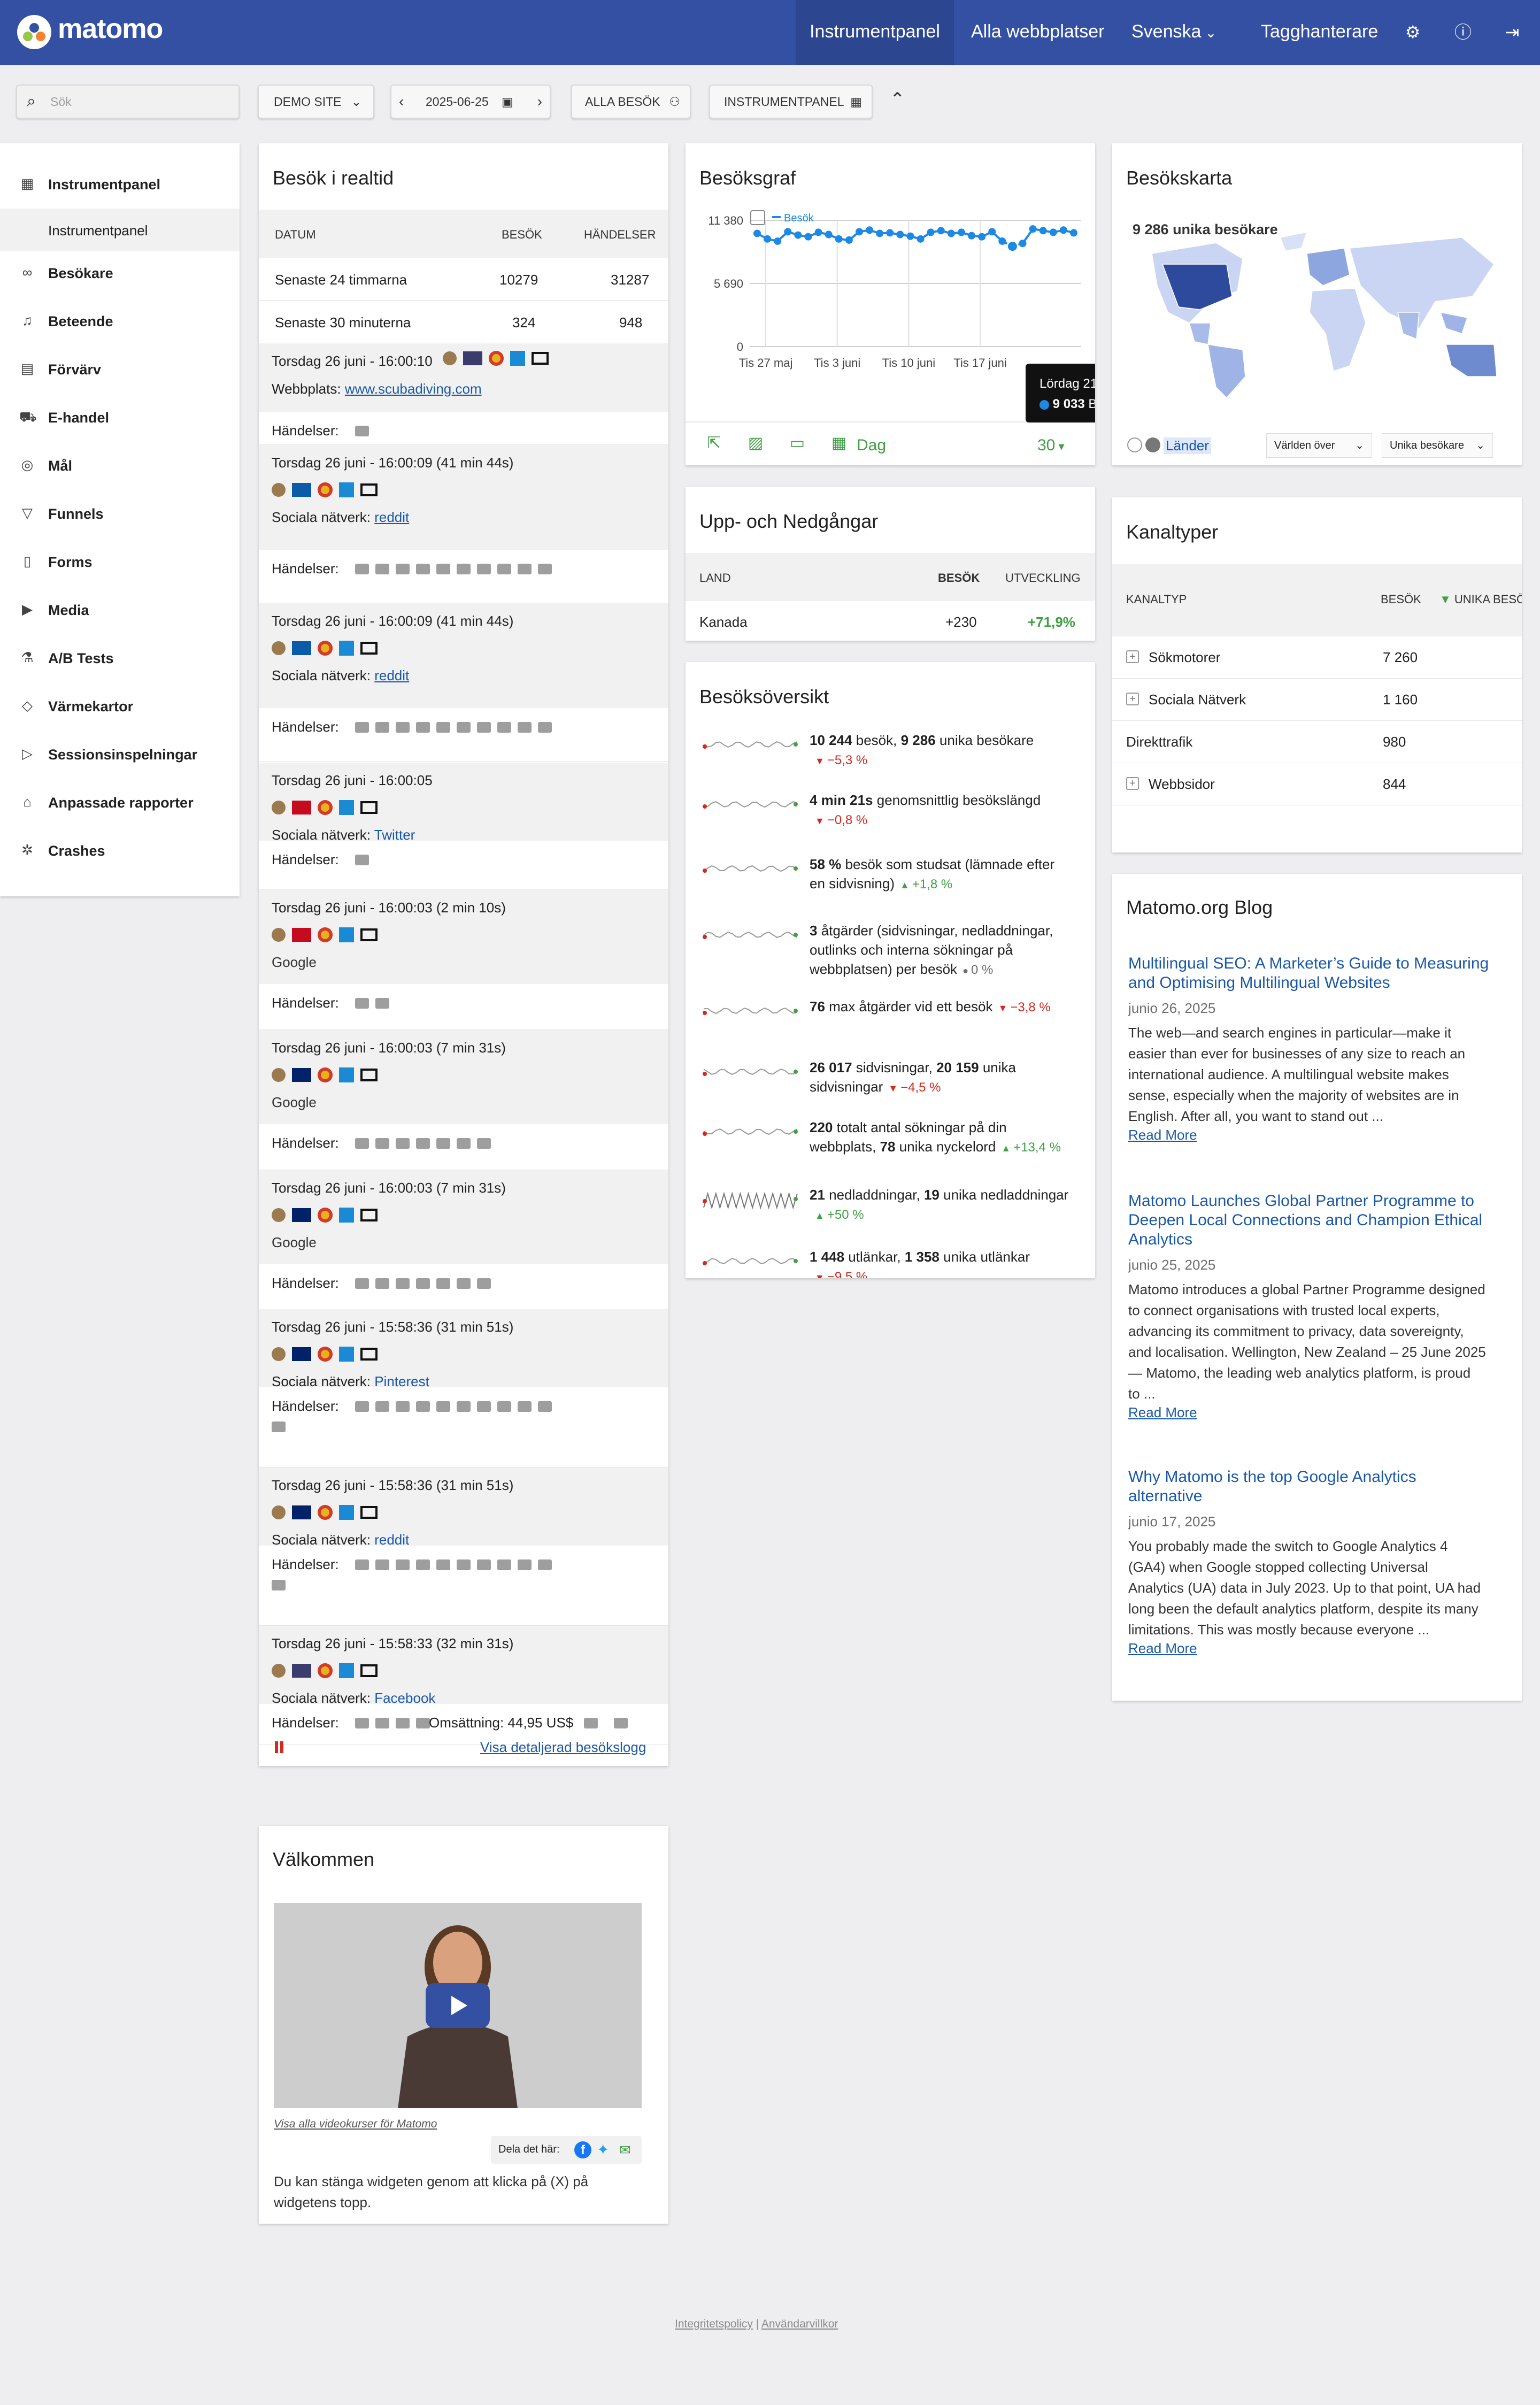 This screenshot has width=1540, height=2405. I want to click on welcome-video, so click(458, 2005).